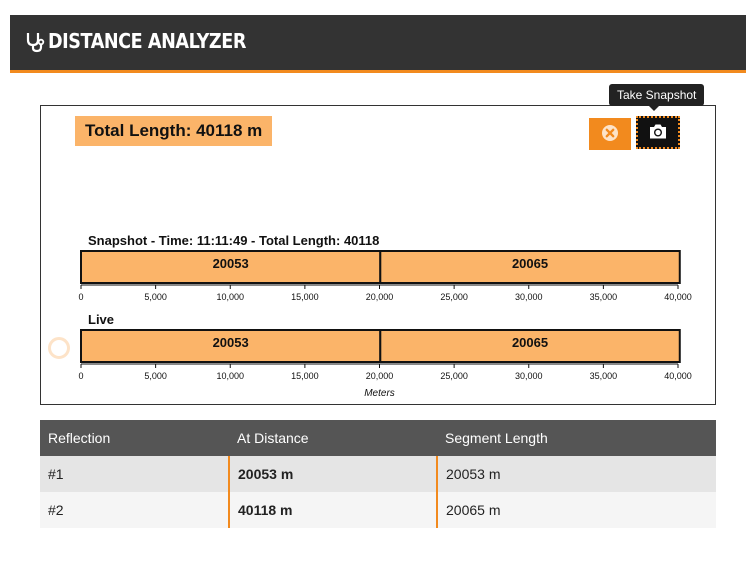  I want to click on stethoscope-icon, so click(35, 43).